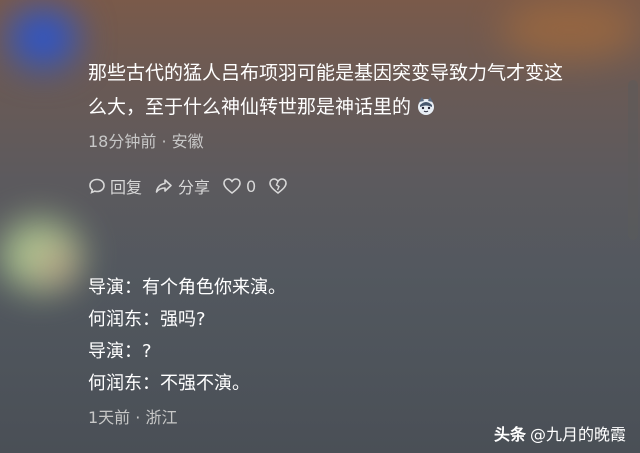 This screenshot has height=453, width=640. Describe the element at coordinates (194, 187) in the screenshot. I see `share-label: 分享` at that location.